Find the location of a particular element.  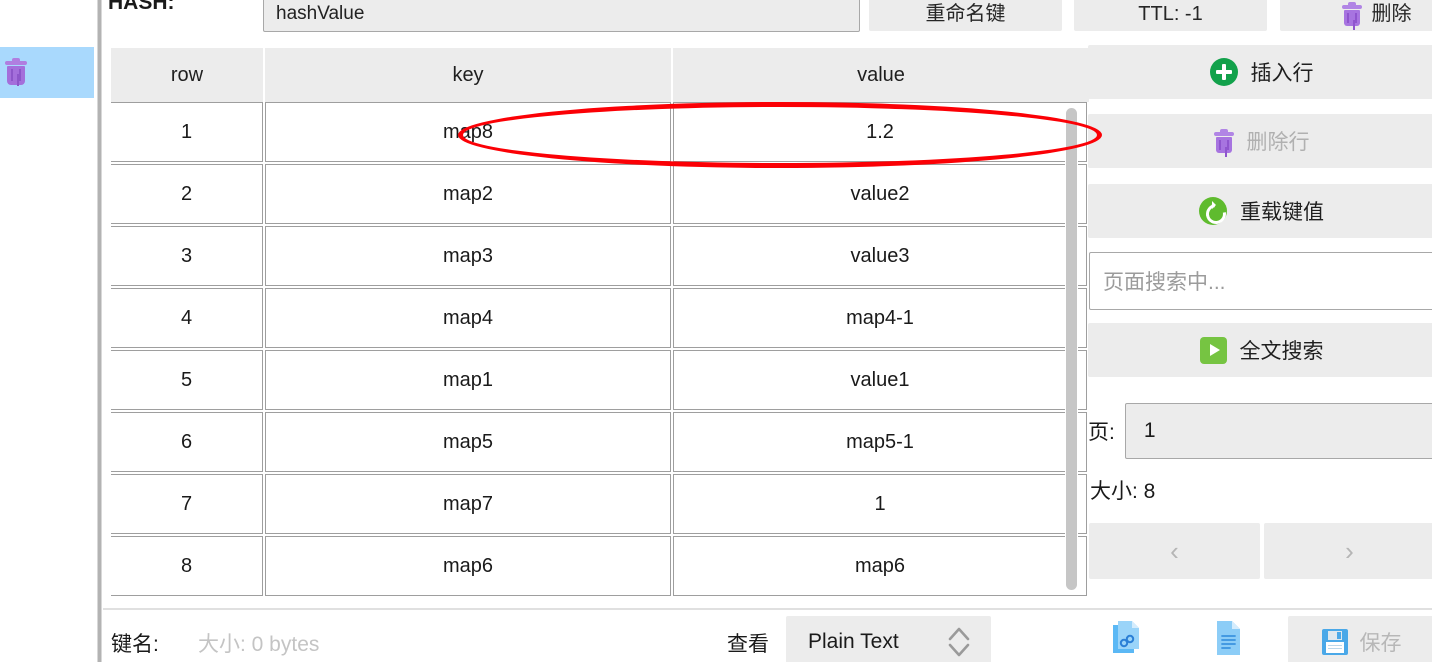

topbar: HASH: hashValue 重命名键 TTL: -1 删除 is located at coordinates (767, 18).